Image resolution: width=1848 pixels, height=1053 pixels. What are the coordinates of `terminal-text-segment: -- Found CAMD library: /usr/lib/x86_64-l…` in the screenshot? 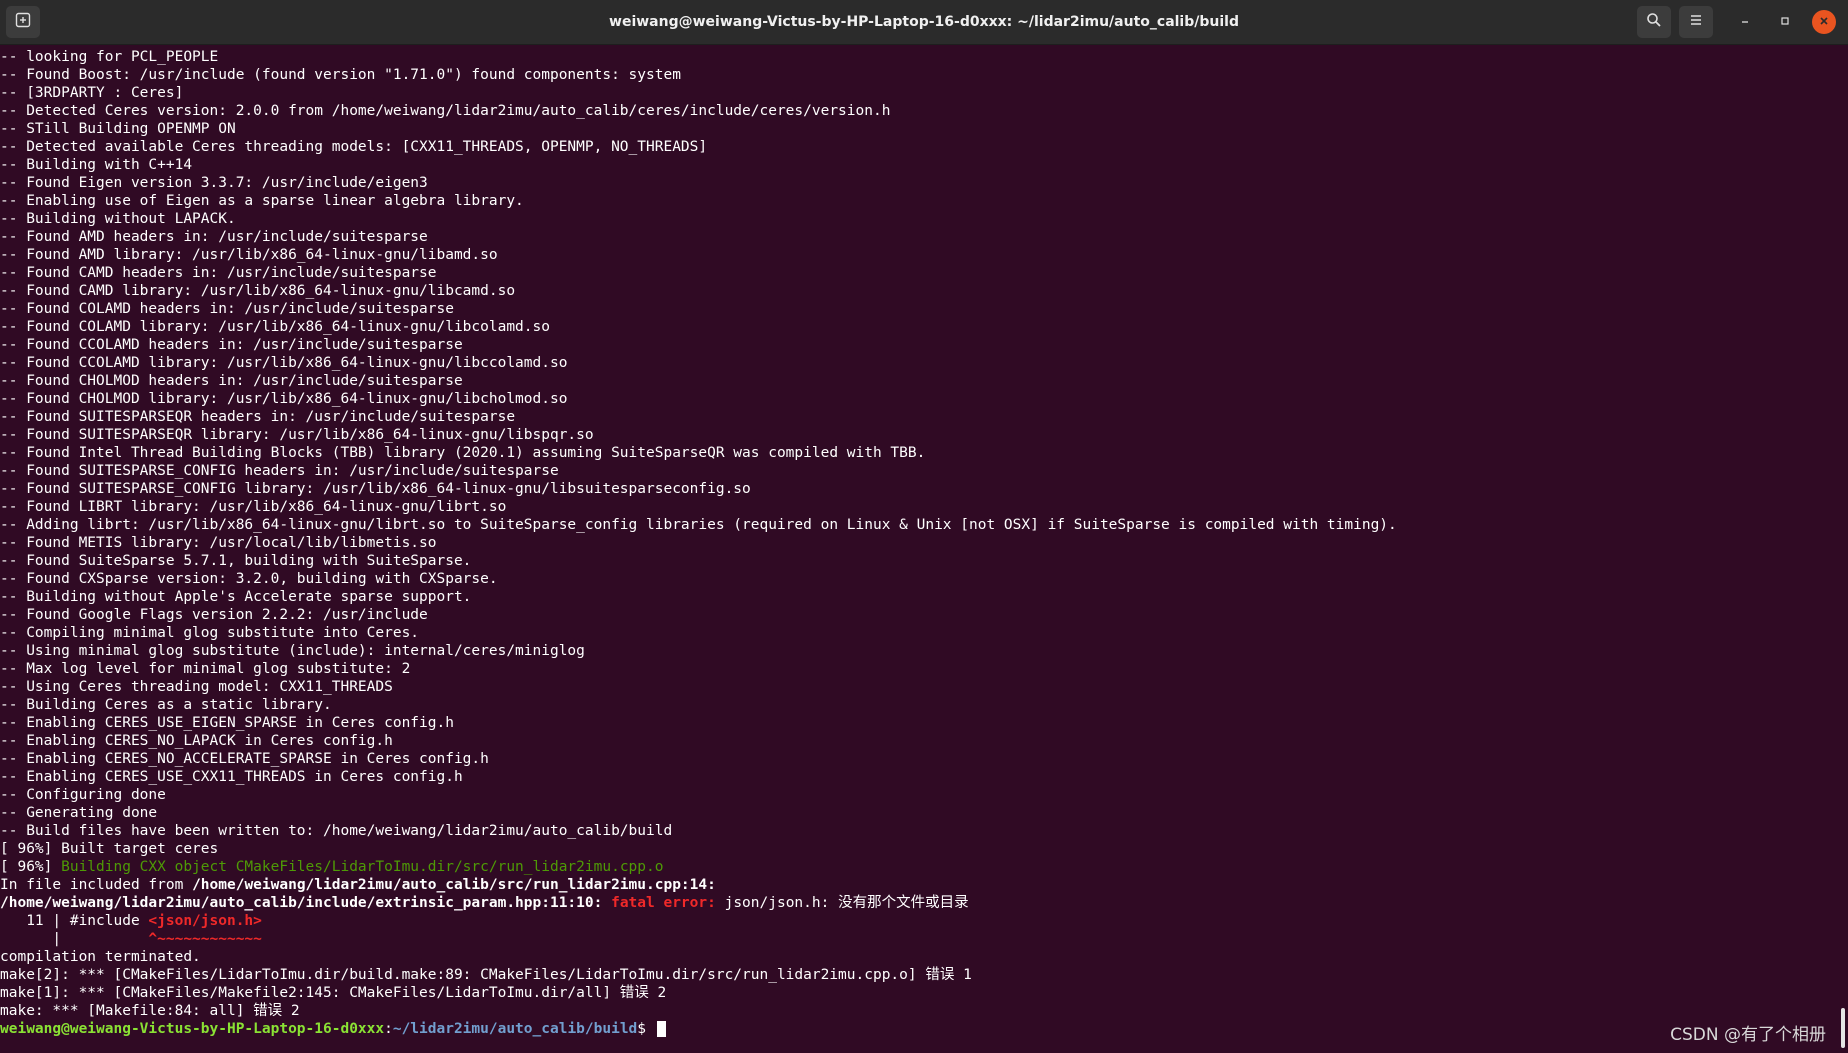 It's located at (258, 291).